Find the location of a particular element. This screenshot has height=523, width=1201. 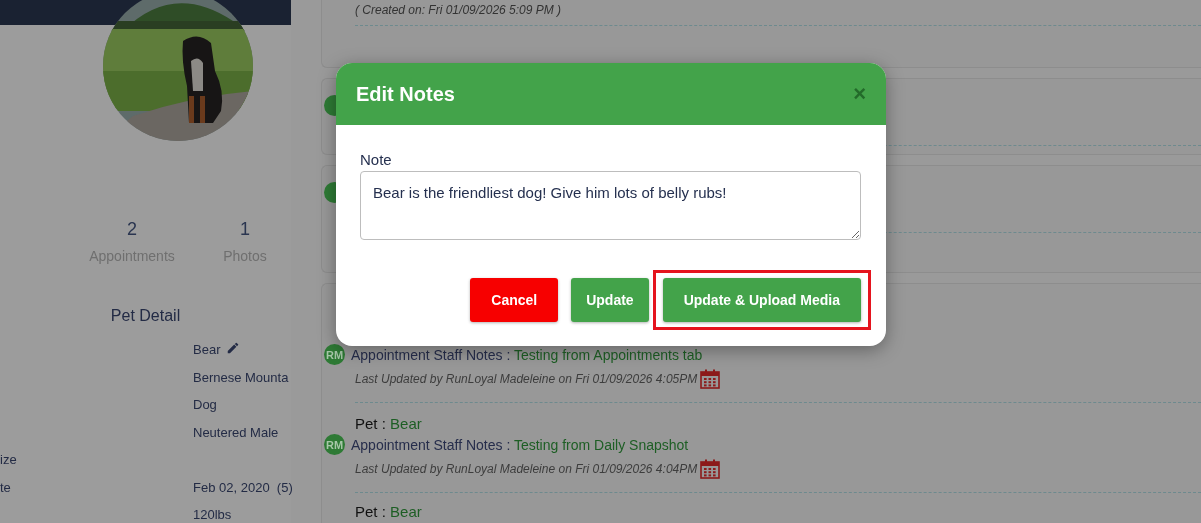

pencil-icon is located at coordinates (233, 348).